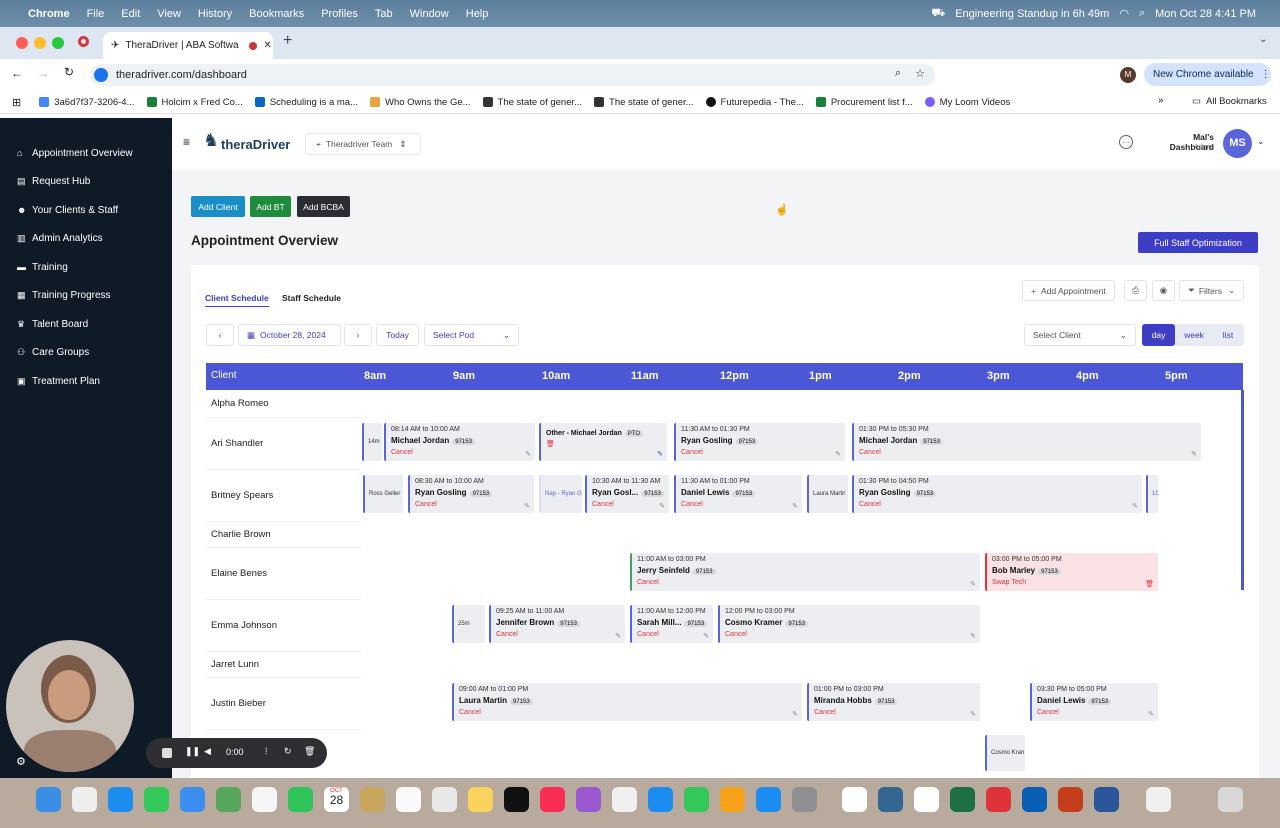 The height and width of the screenshot is (828, 1280). What do you see at coordinates (339, 14) in the screenshot?
I see `menu-profiles: Profiles` at bounding box center [339, 14].